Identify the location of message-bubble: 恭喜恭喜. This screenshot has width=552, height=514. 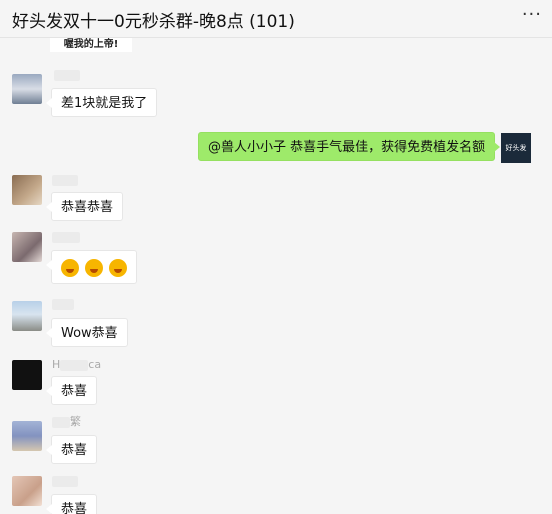
(84, 206).